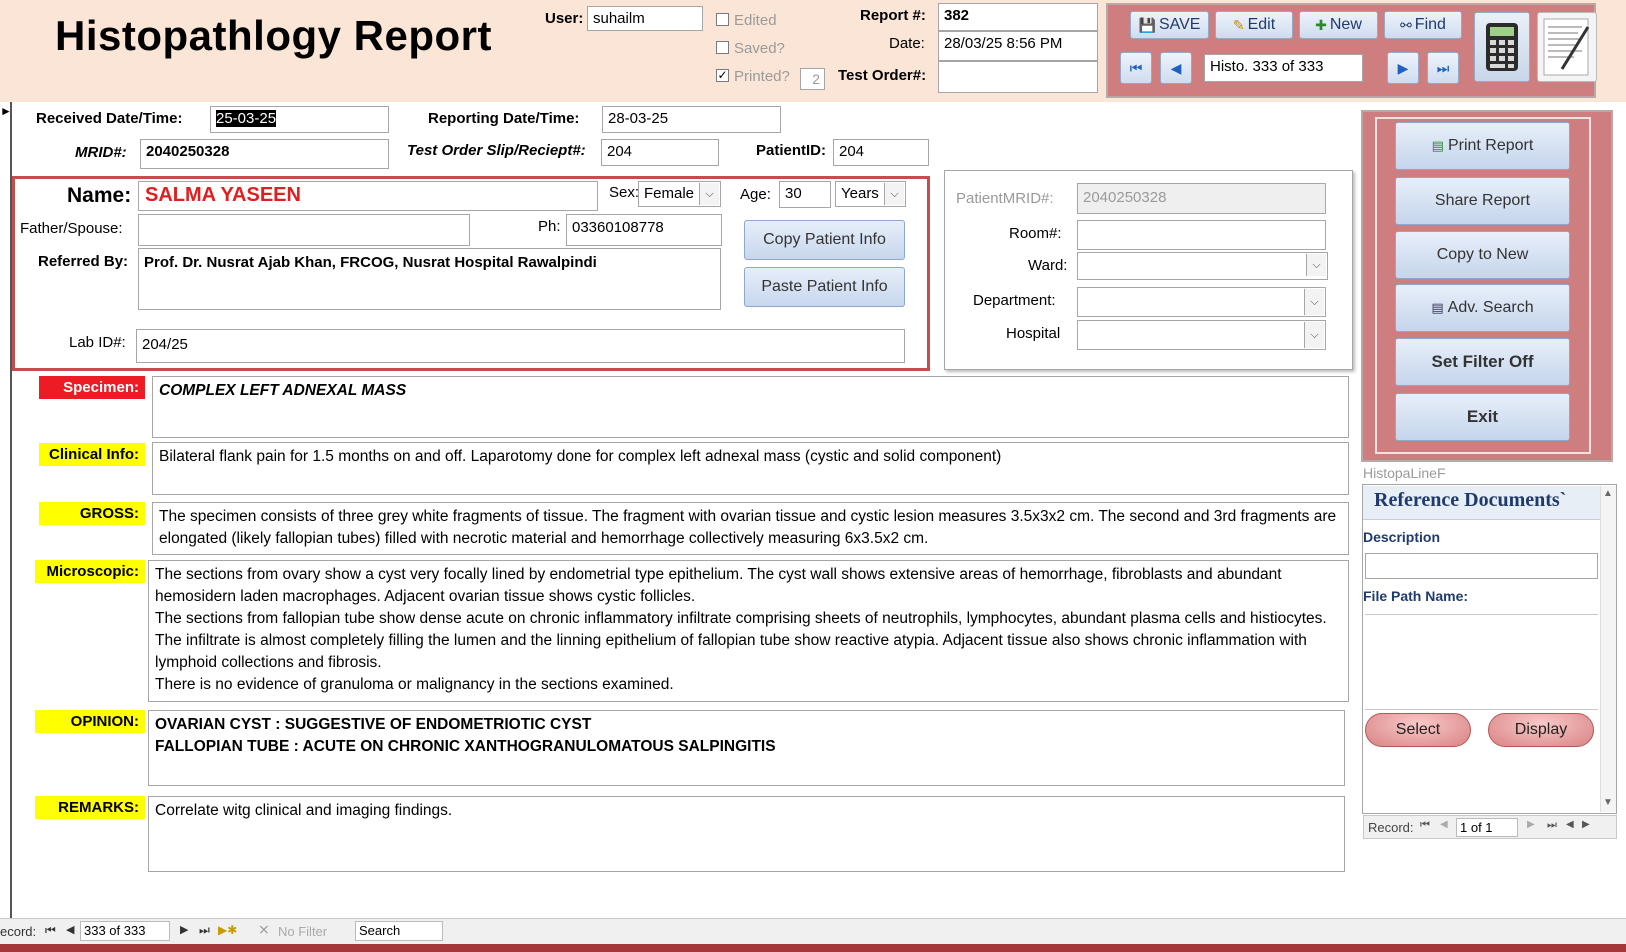  Describe the element at coordinates (805, 194) in the screenshot. I see `age-field: 30` at that location.